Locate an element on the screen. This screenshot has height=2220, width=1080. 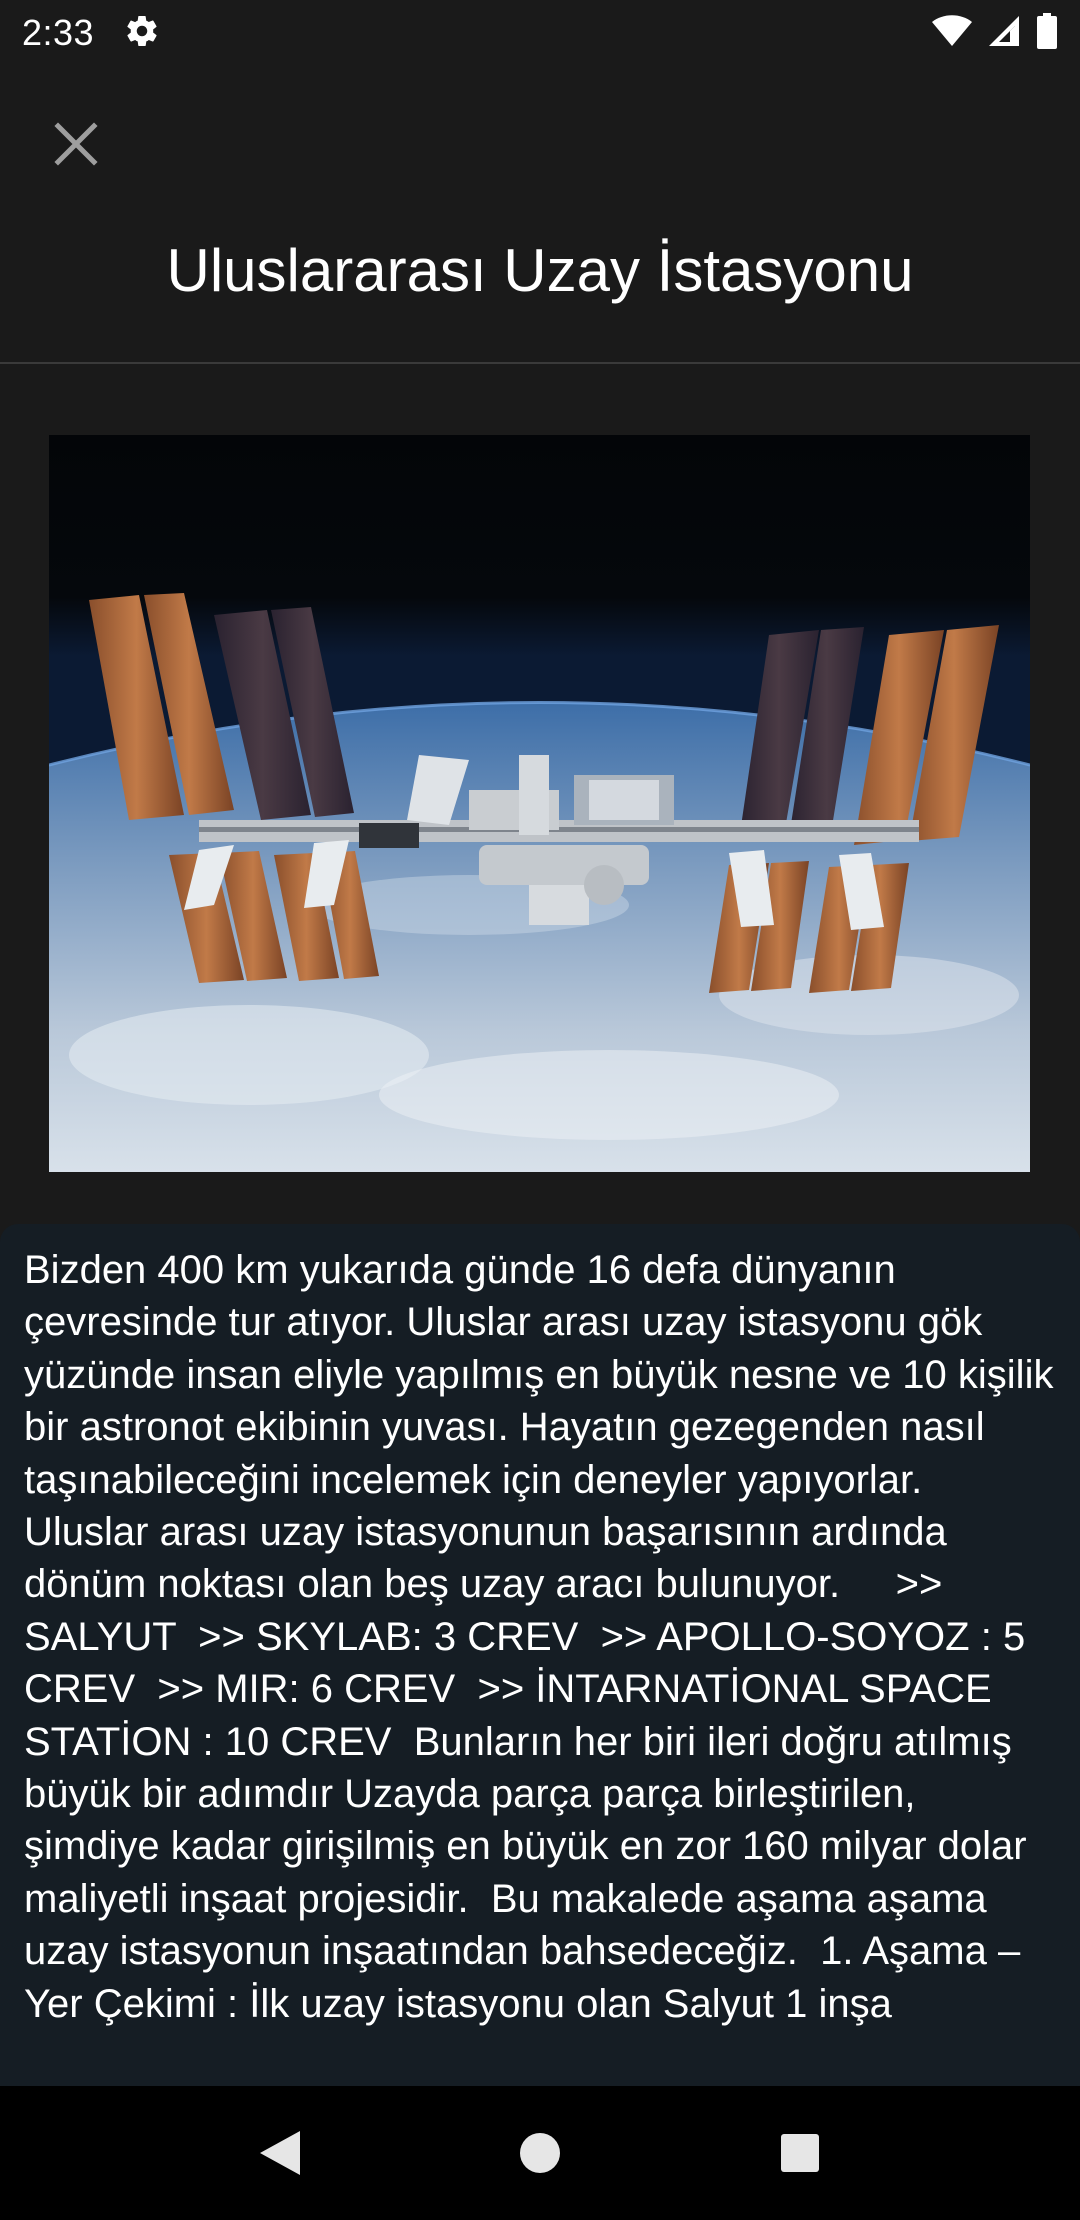
signal-icon is located at coordinates (1004, 33).